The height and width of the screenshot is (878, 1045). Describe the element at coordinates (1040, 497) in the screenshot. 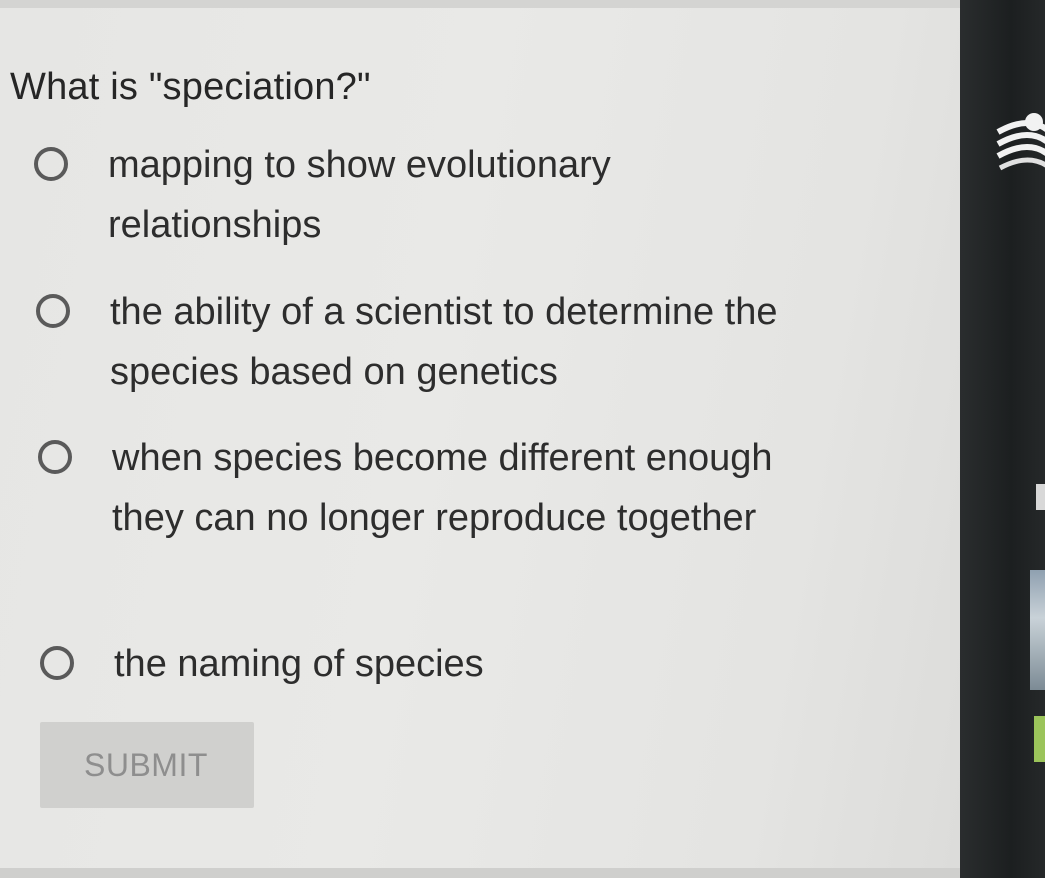

I see `bezel-light-mark` at that location.